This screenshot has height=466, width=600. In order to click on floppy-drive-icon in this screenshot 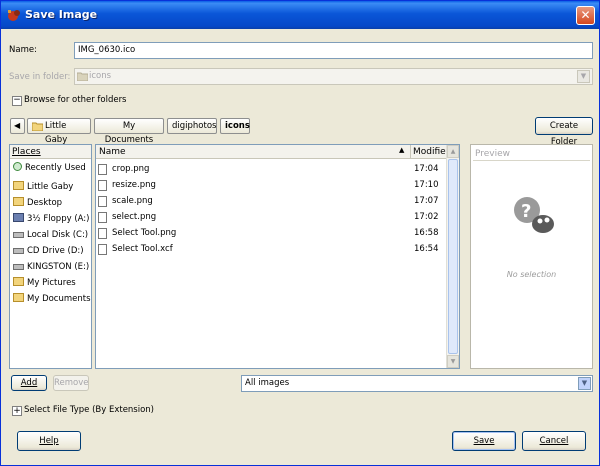, I will do `click(18, 217)`.